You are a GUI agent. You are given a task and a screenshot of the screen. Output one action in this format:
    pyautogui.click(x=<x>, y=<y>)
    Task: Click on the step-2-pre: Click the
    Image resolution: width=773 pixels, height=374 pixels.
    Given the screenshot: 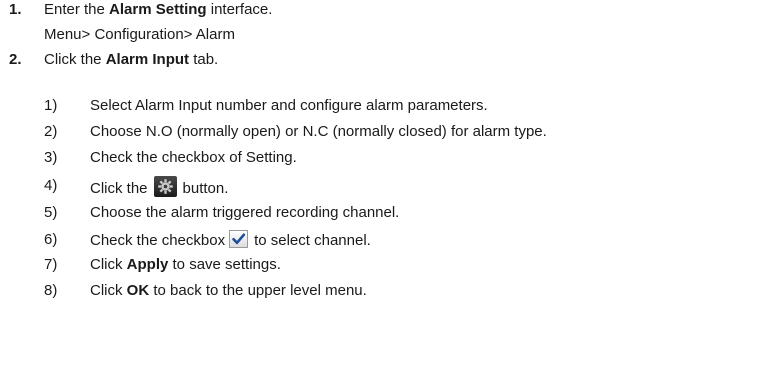 What is the action you would take?
    pyautogui.click(x=75, y=59)
    